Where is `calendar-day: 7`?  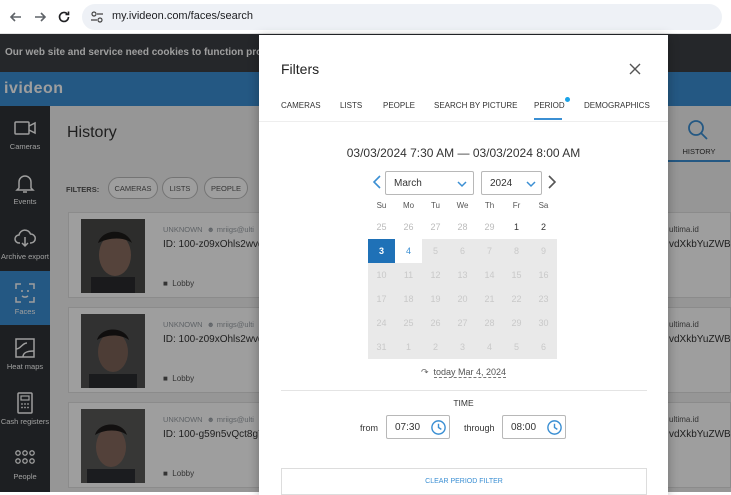 calendar-day: 7 is located at coordinates (489, 251).